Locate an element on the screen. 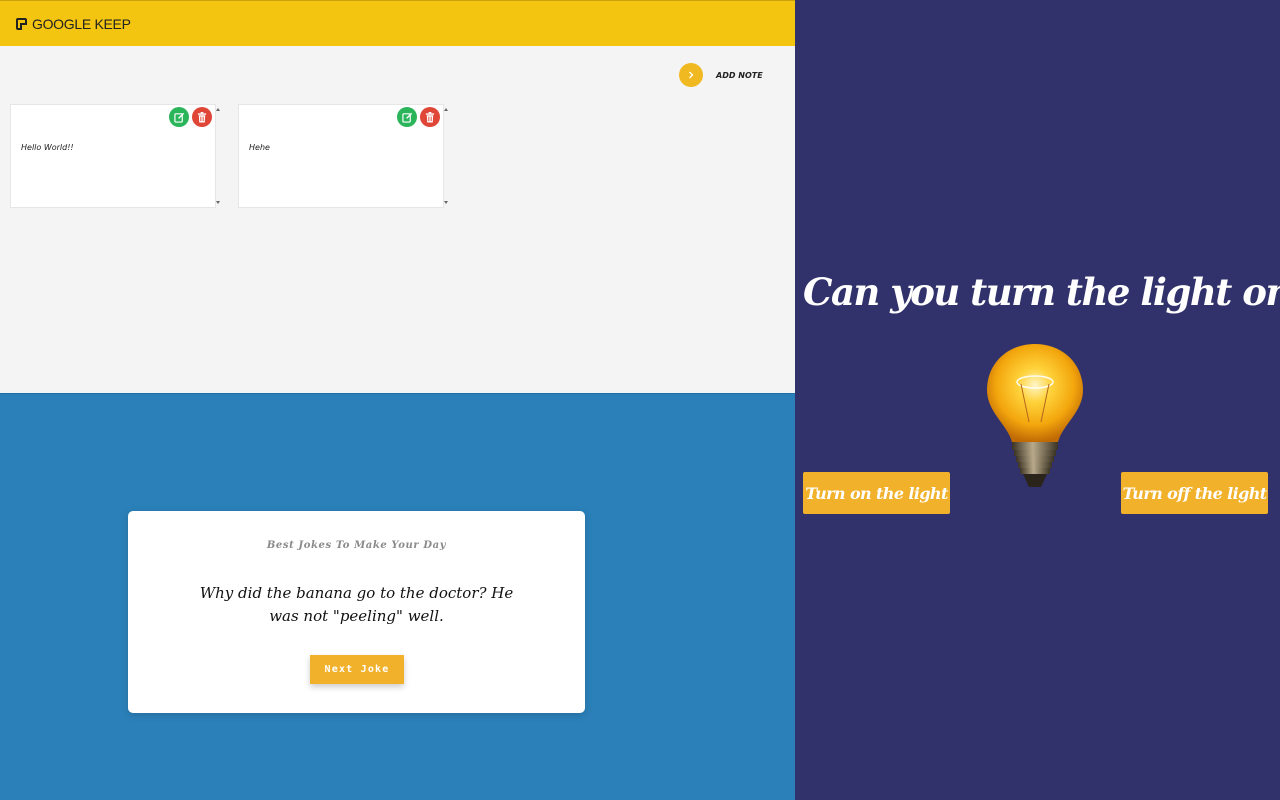 The width and height of the screenshot is (1280, 800). light-title: Can you turn the light on? is located at coordinates (1041, 292).